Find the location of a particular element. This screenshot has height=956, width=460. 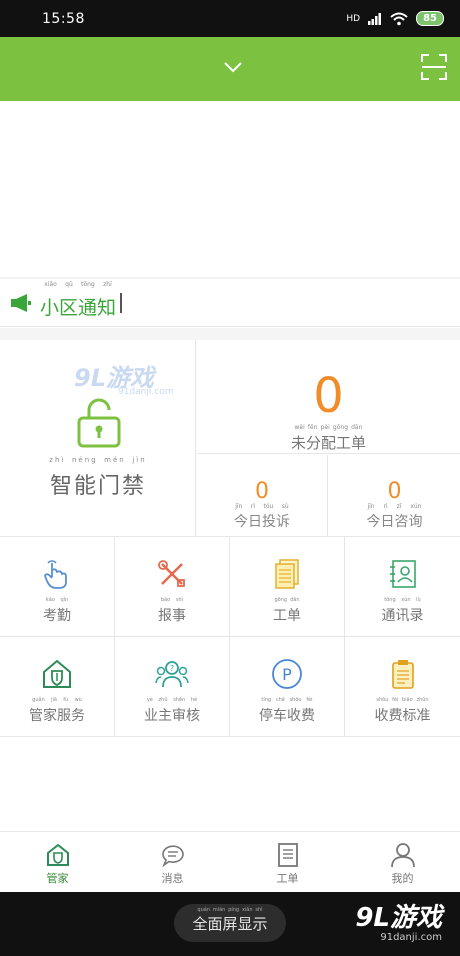

top-header is located at coordinates (230, 69).